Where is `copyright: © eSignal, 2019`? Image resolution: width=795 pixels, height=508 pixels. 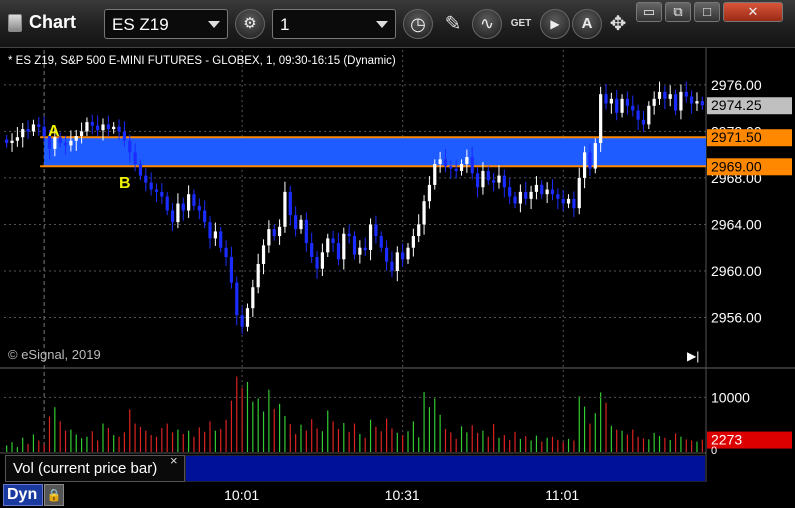 copyright: © eSignal, 2019 is located at coordinates (54, 354).